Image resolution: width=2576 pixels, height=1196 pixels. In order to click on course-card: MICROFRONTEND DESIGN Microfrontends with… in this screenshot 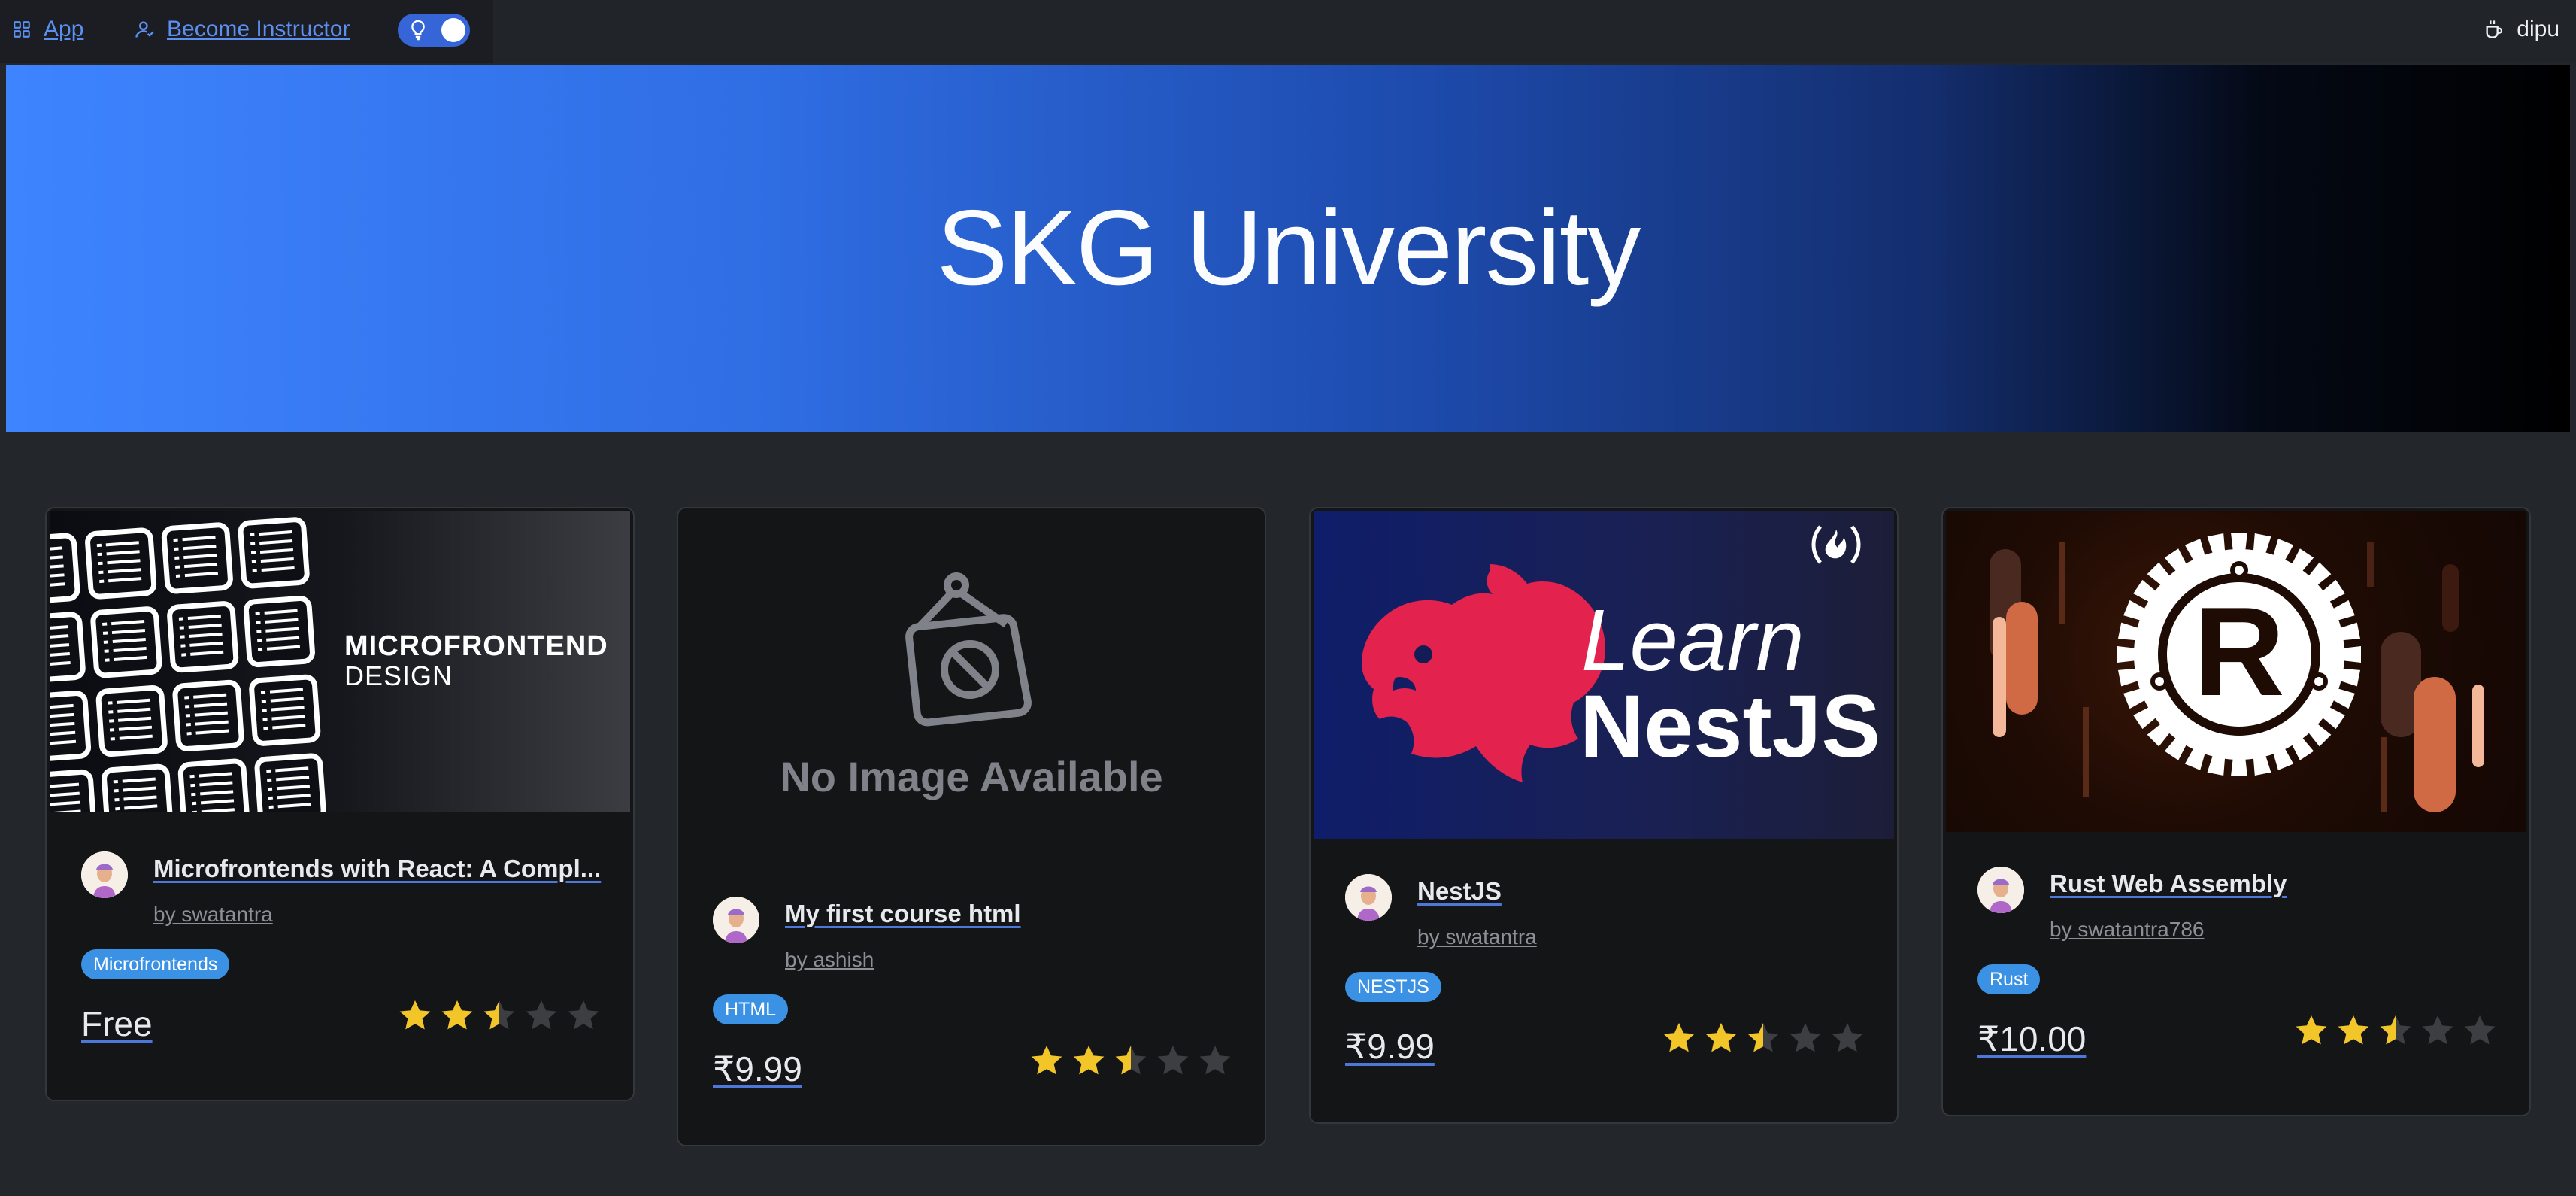, I will do `click(340, 804)`.